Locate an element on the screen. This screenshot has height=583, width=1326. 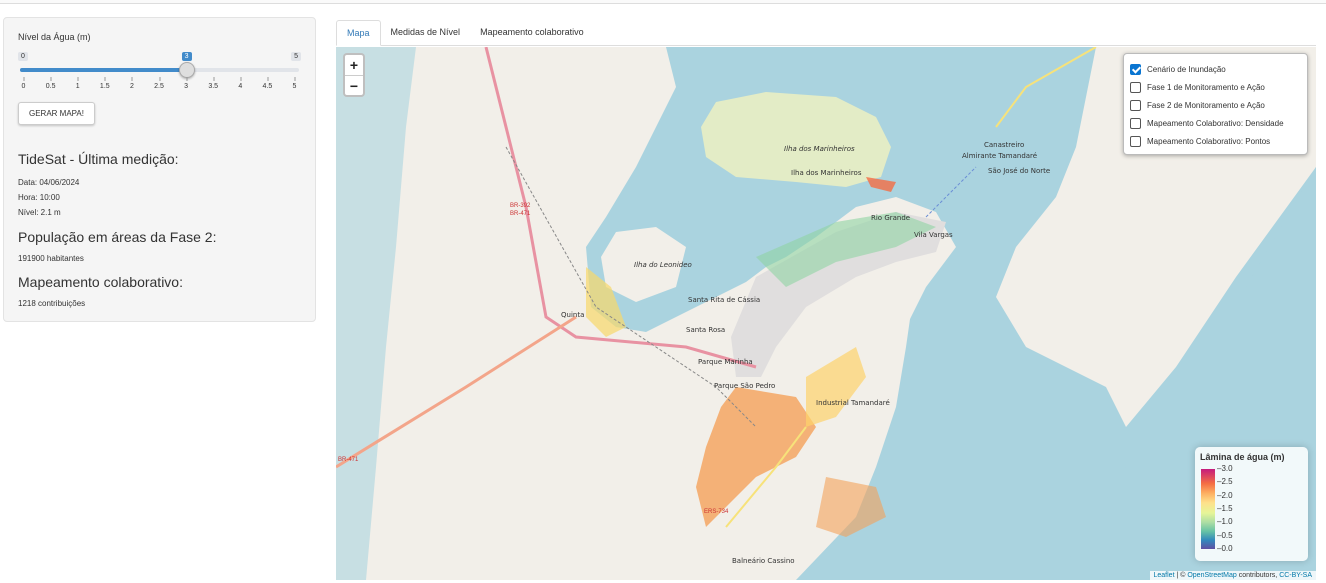
tab-mapeamento-colaborativo: Mapeamento colaborativo is located at coordinates (532, 33).